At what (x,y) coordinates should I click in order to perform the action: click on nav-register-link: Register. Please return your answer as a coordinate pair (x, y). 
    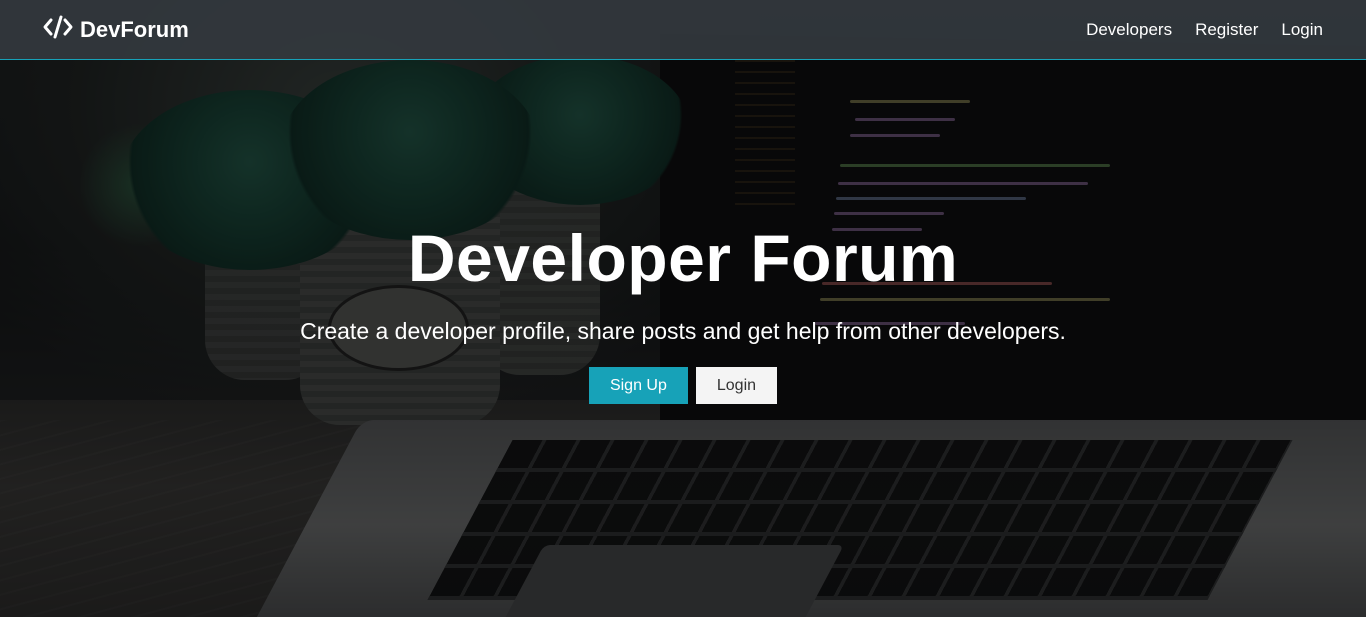
    Looking at the image, I should click on (1226, 30).